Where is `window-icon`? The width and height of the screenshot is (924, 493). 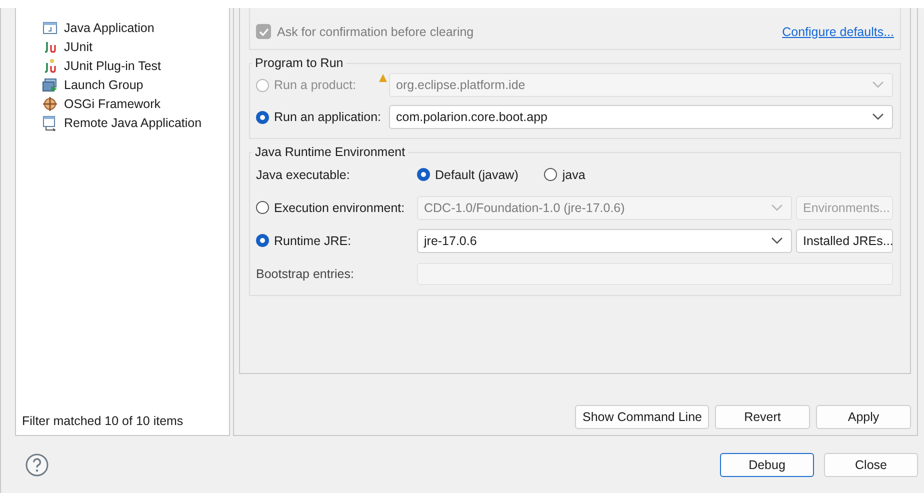 window-icon is located at coordinates (50, 28).